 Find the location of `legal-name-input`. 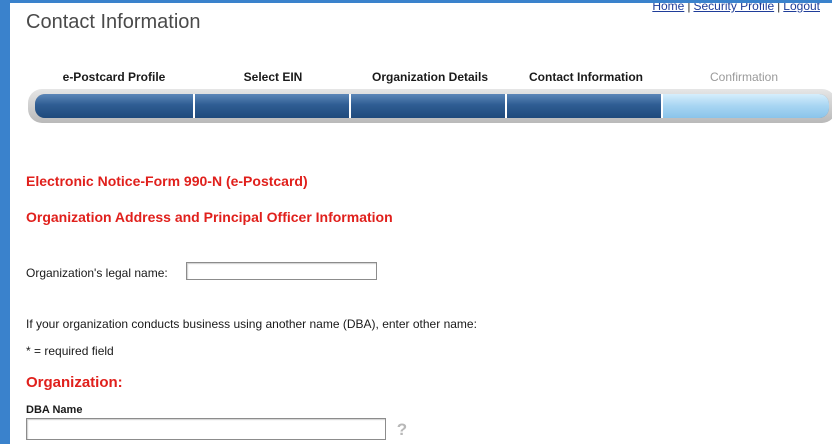

legal-name-input is located at coordinates (281, 271).